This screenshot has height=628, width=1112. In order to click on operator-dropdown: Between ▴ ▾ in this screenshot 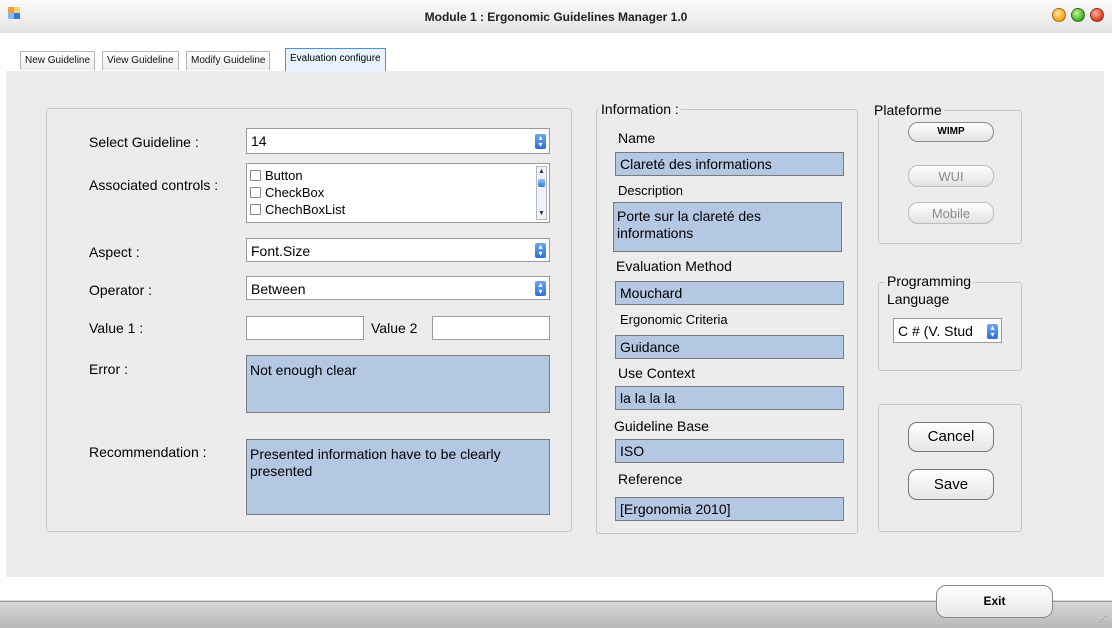, I will do `click(398, 288)`.